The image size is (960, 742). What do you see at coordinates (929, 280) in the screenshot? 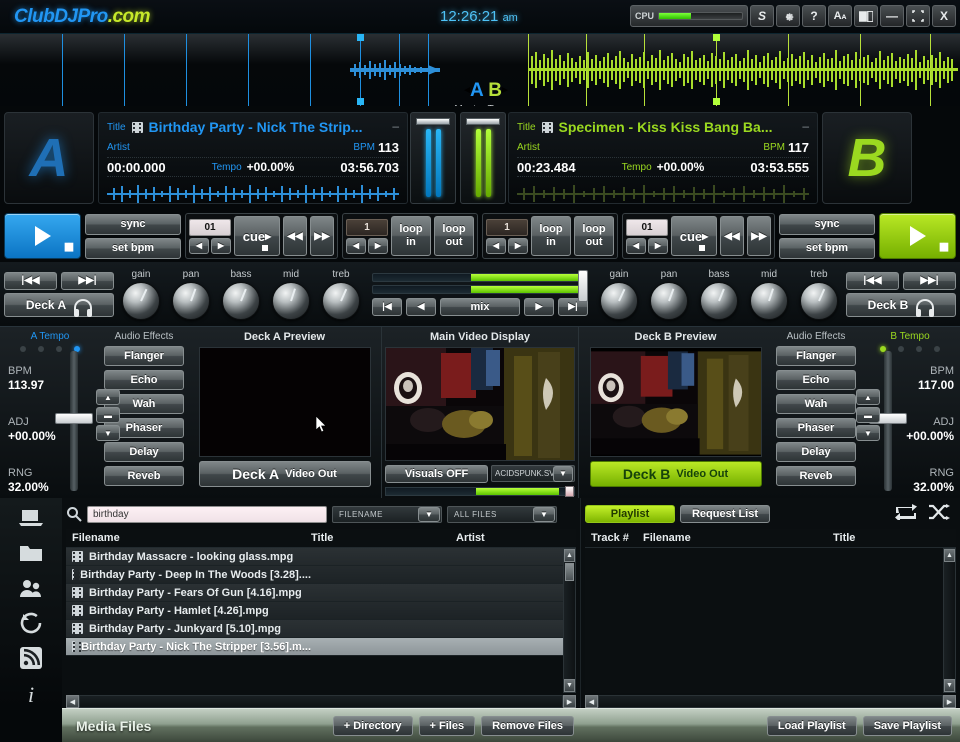
I see `deck-b-next-track-button: ▶▶|` at bounding box center [929, 280].